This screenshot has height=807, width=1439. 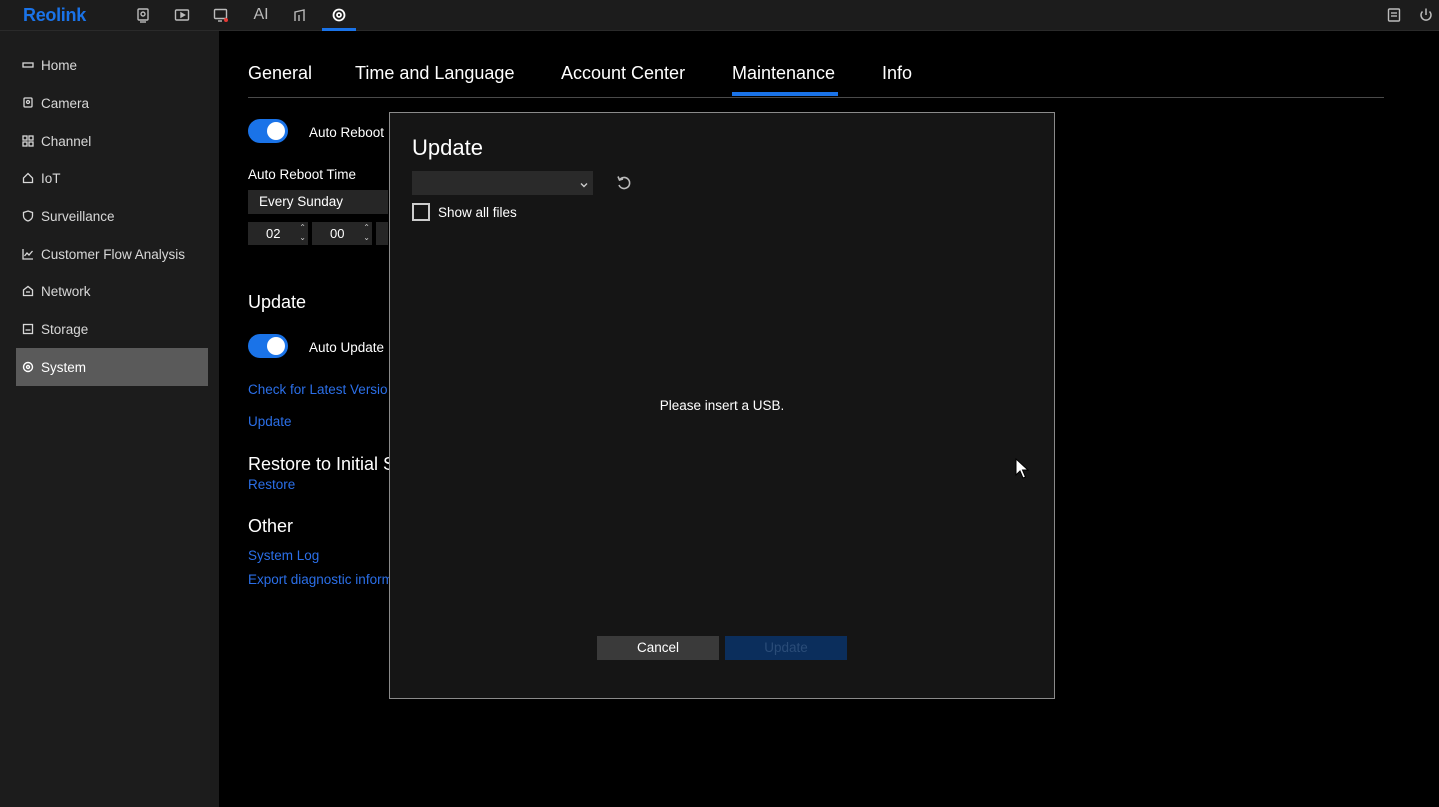 I want to click on alarm-icon, so click(x=221, y=15).